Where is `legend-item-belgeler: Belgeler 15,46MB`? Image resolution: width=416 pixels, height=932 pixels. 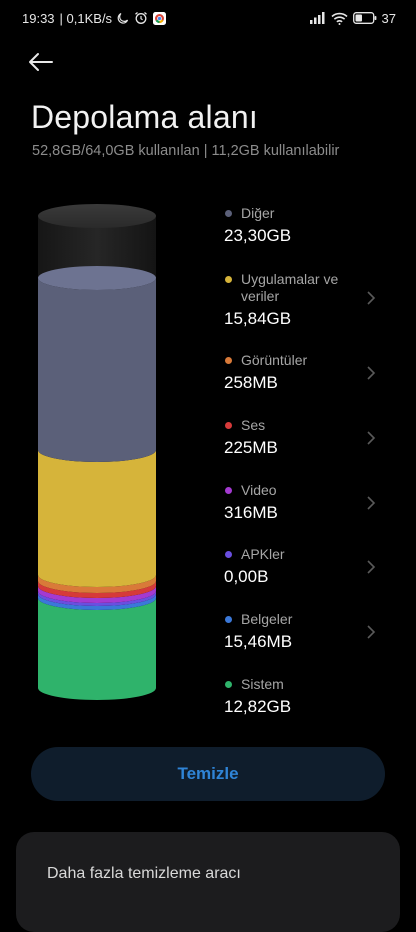
legend-item-belgeler: Belgeler 15,46MB is located at coordinates (309, 631).